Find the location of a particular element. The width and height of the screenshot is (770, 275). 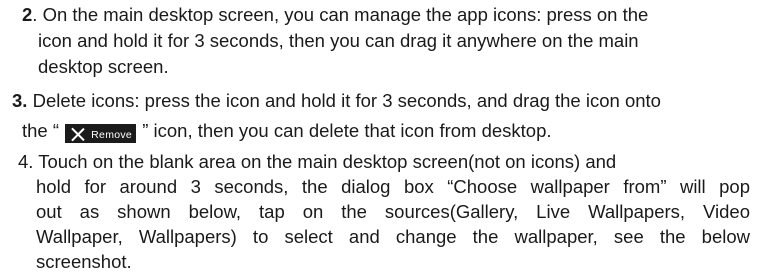

item-3-number: 3. is located at coordinates (20, 100).